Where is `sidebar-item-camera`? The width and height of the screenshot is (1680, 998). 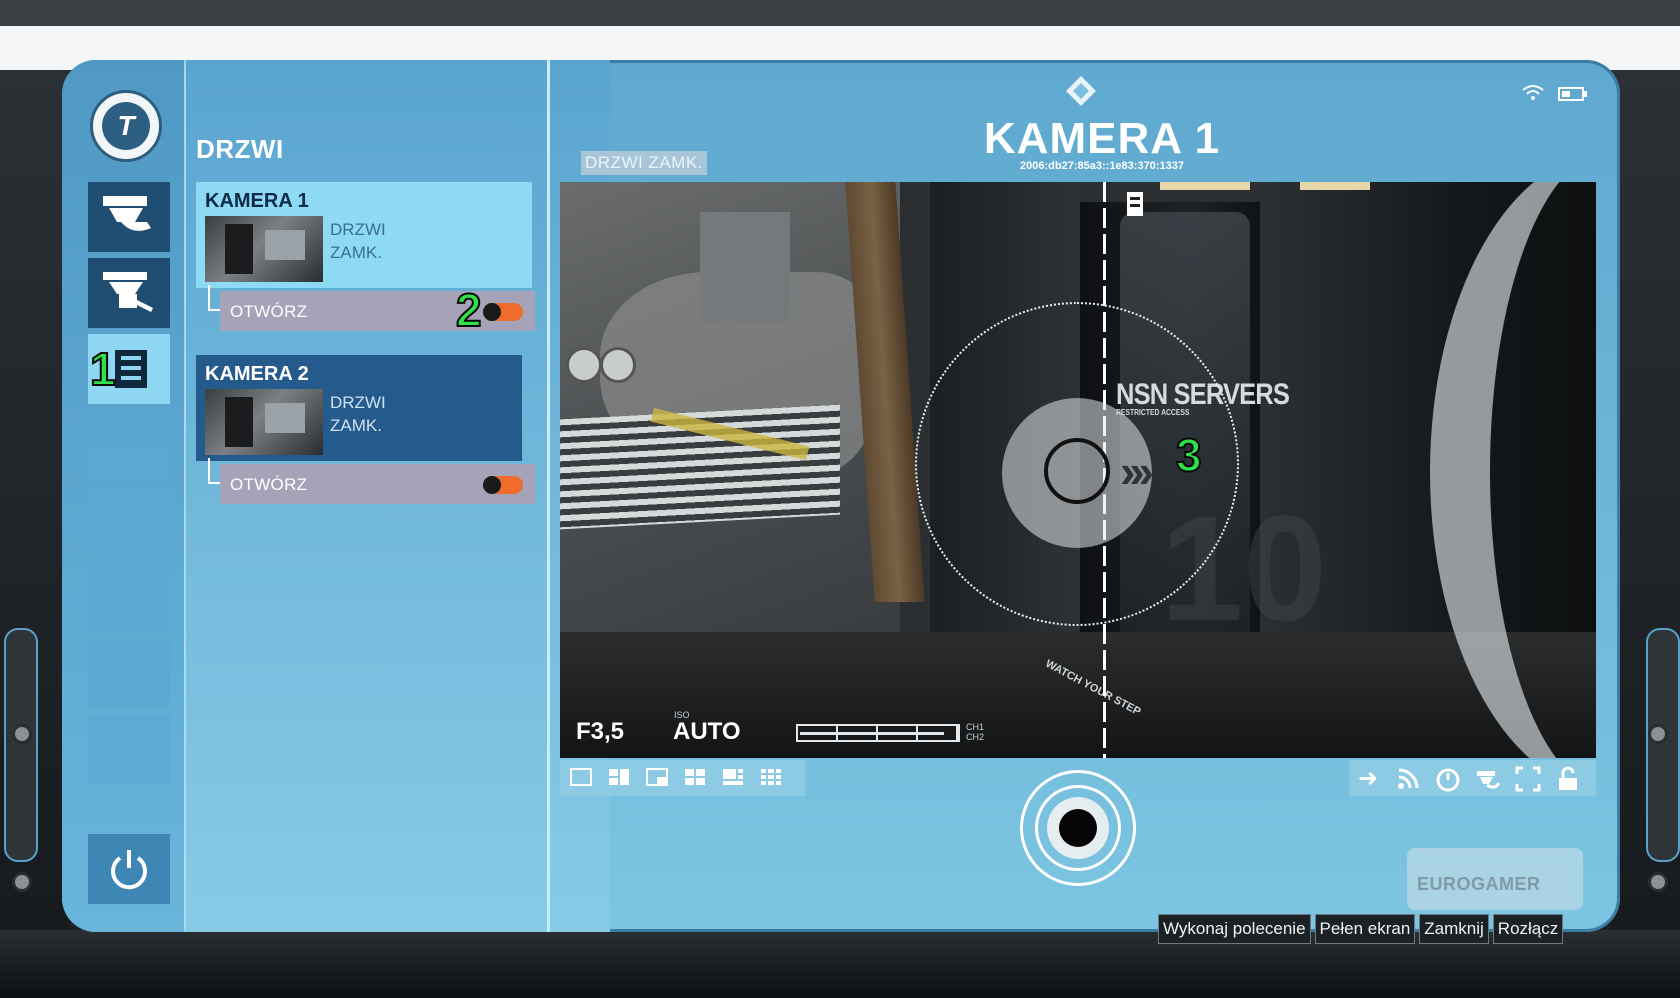
sidebar-item-camera is located at coordinates (129, 217).